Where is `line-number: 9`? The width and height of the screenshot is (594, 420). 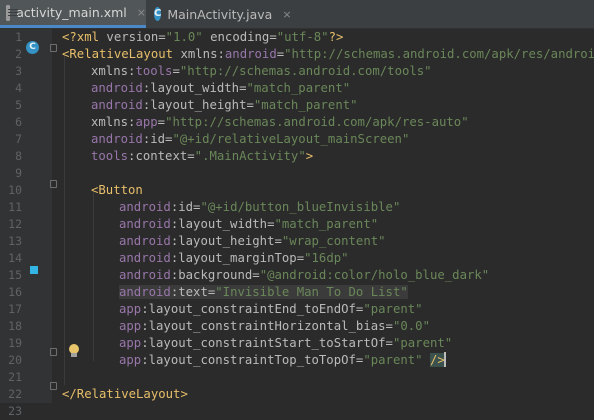 line-number: 9 is located at coordinates (18, 173).